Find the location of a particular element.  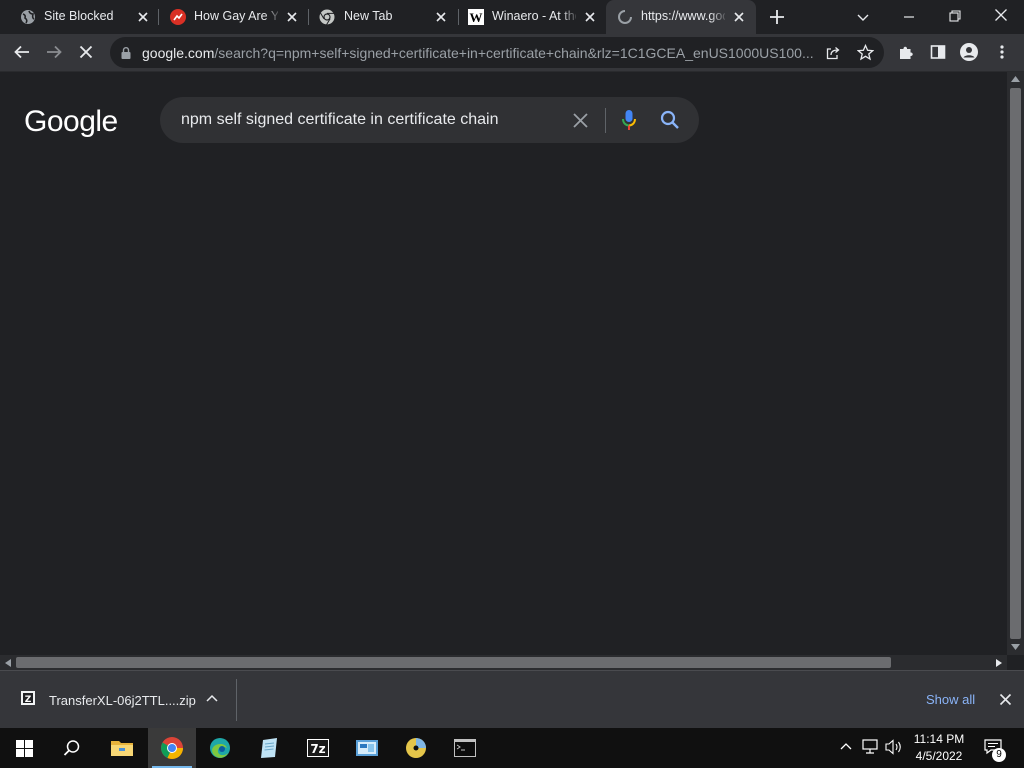

close-window-icon is located at coordinates (1001, 15).